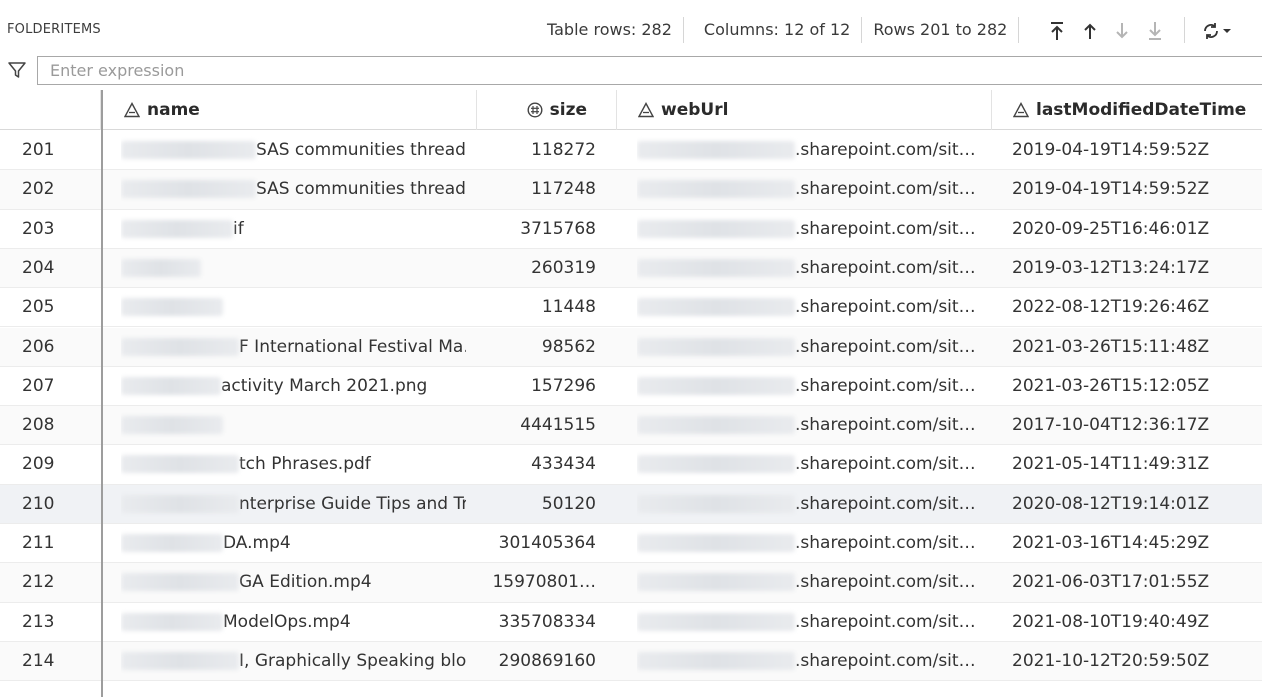 This screenshot has height=697, width=1262. I want to click on size-cell: 117248, so click(536, 189).